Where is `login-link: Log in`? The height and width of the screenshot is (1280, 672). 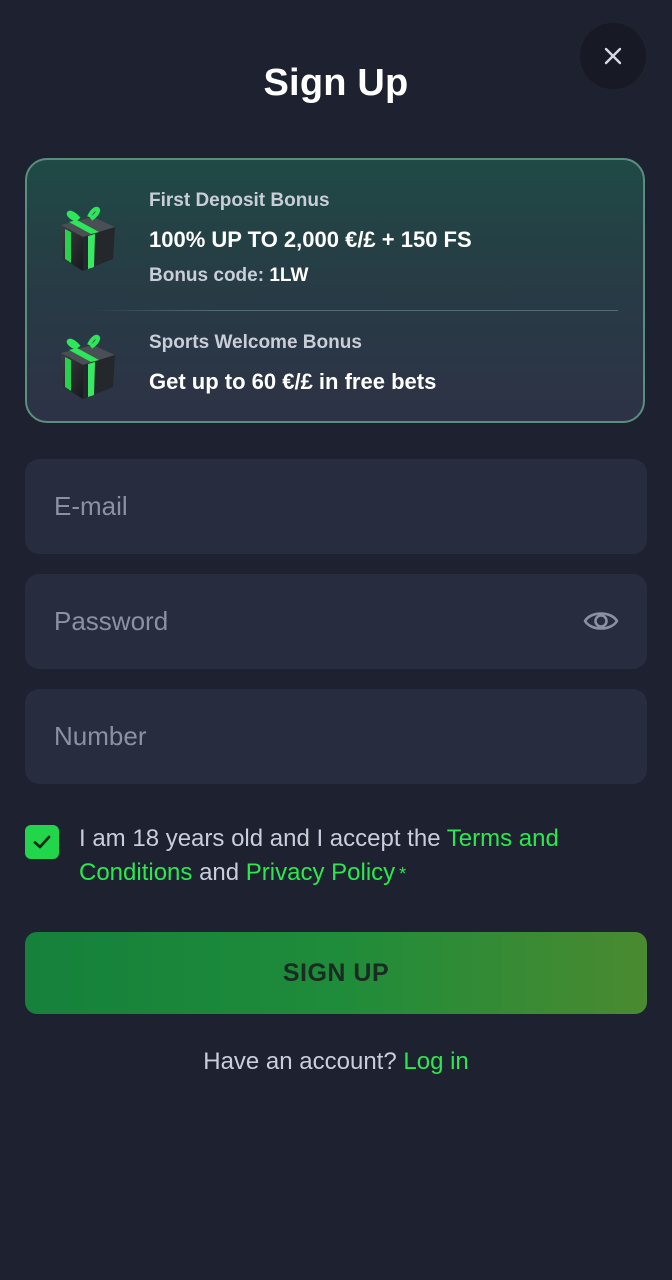 login-link: Log in is located at coordinates (435, 1061).